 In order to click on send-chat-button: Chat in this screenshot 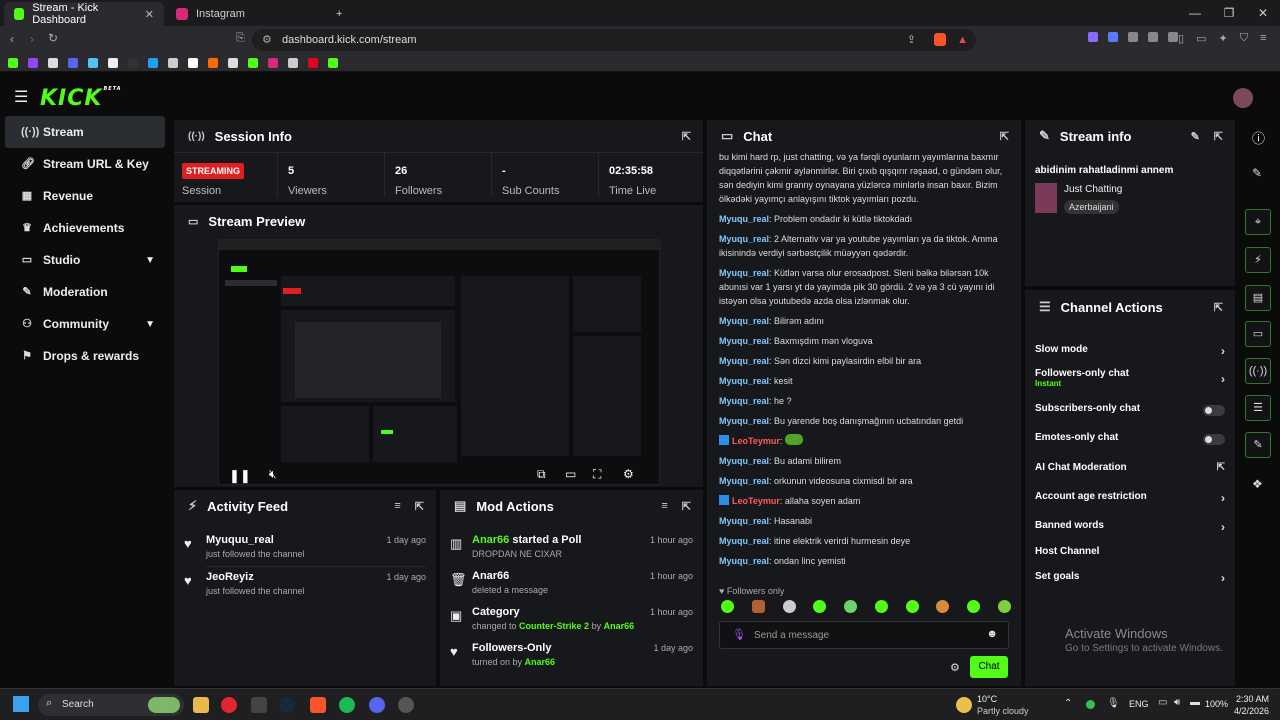, I will do `click(989, 667)`.